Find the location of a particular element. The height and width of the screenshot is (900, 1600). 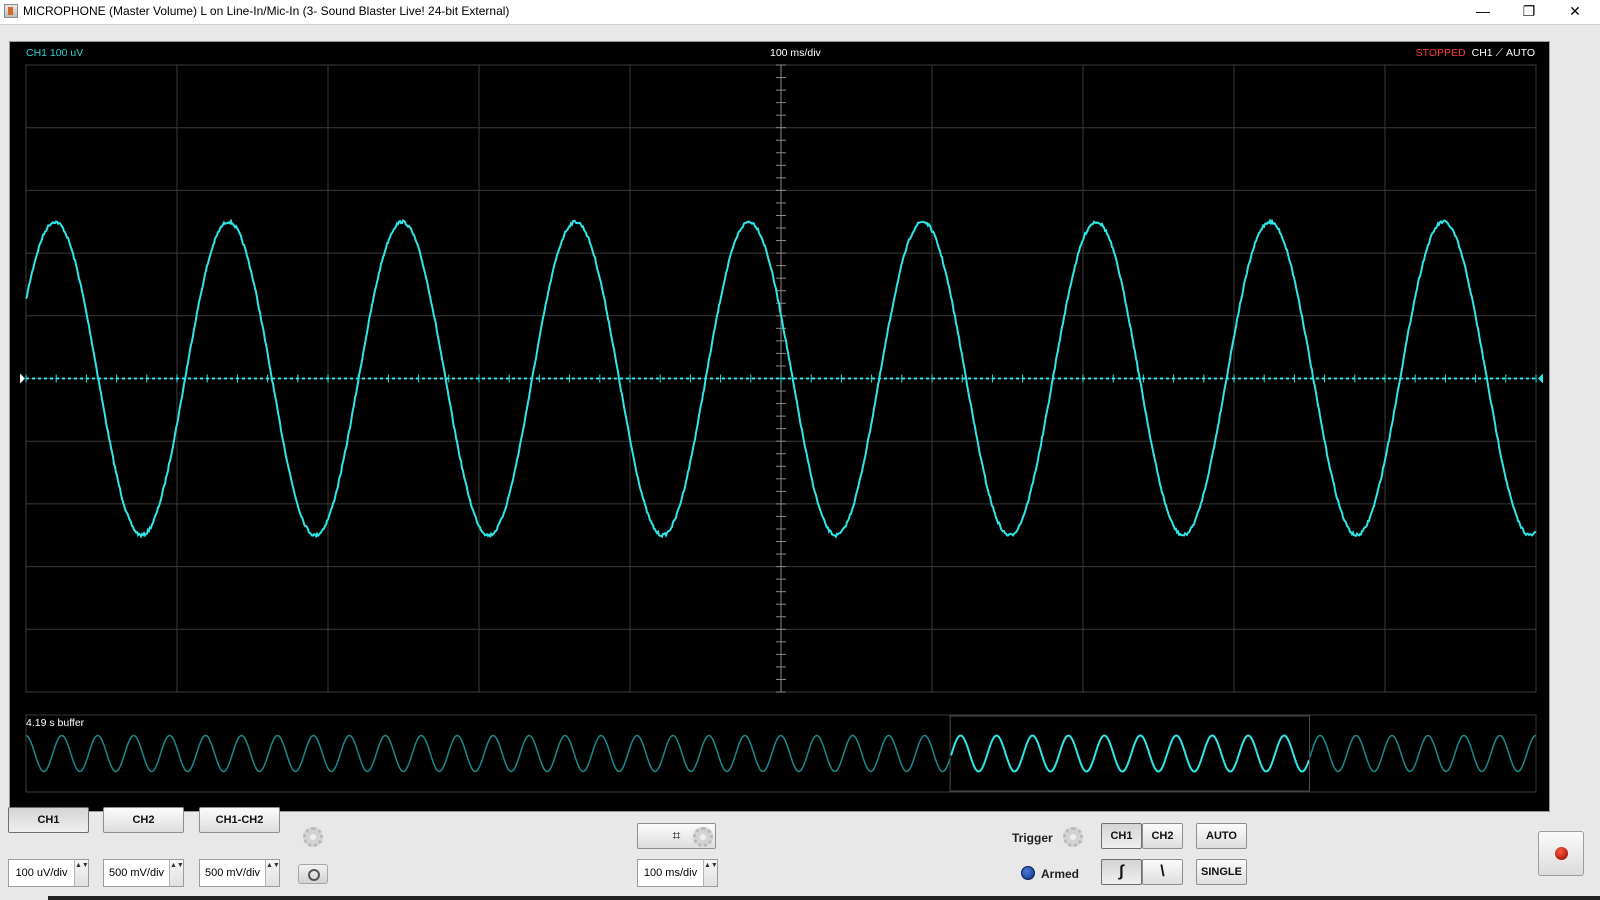

ch1-scale-arrows: ▲▼ is located at coordinates (81, 873).